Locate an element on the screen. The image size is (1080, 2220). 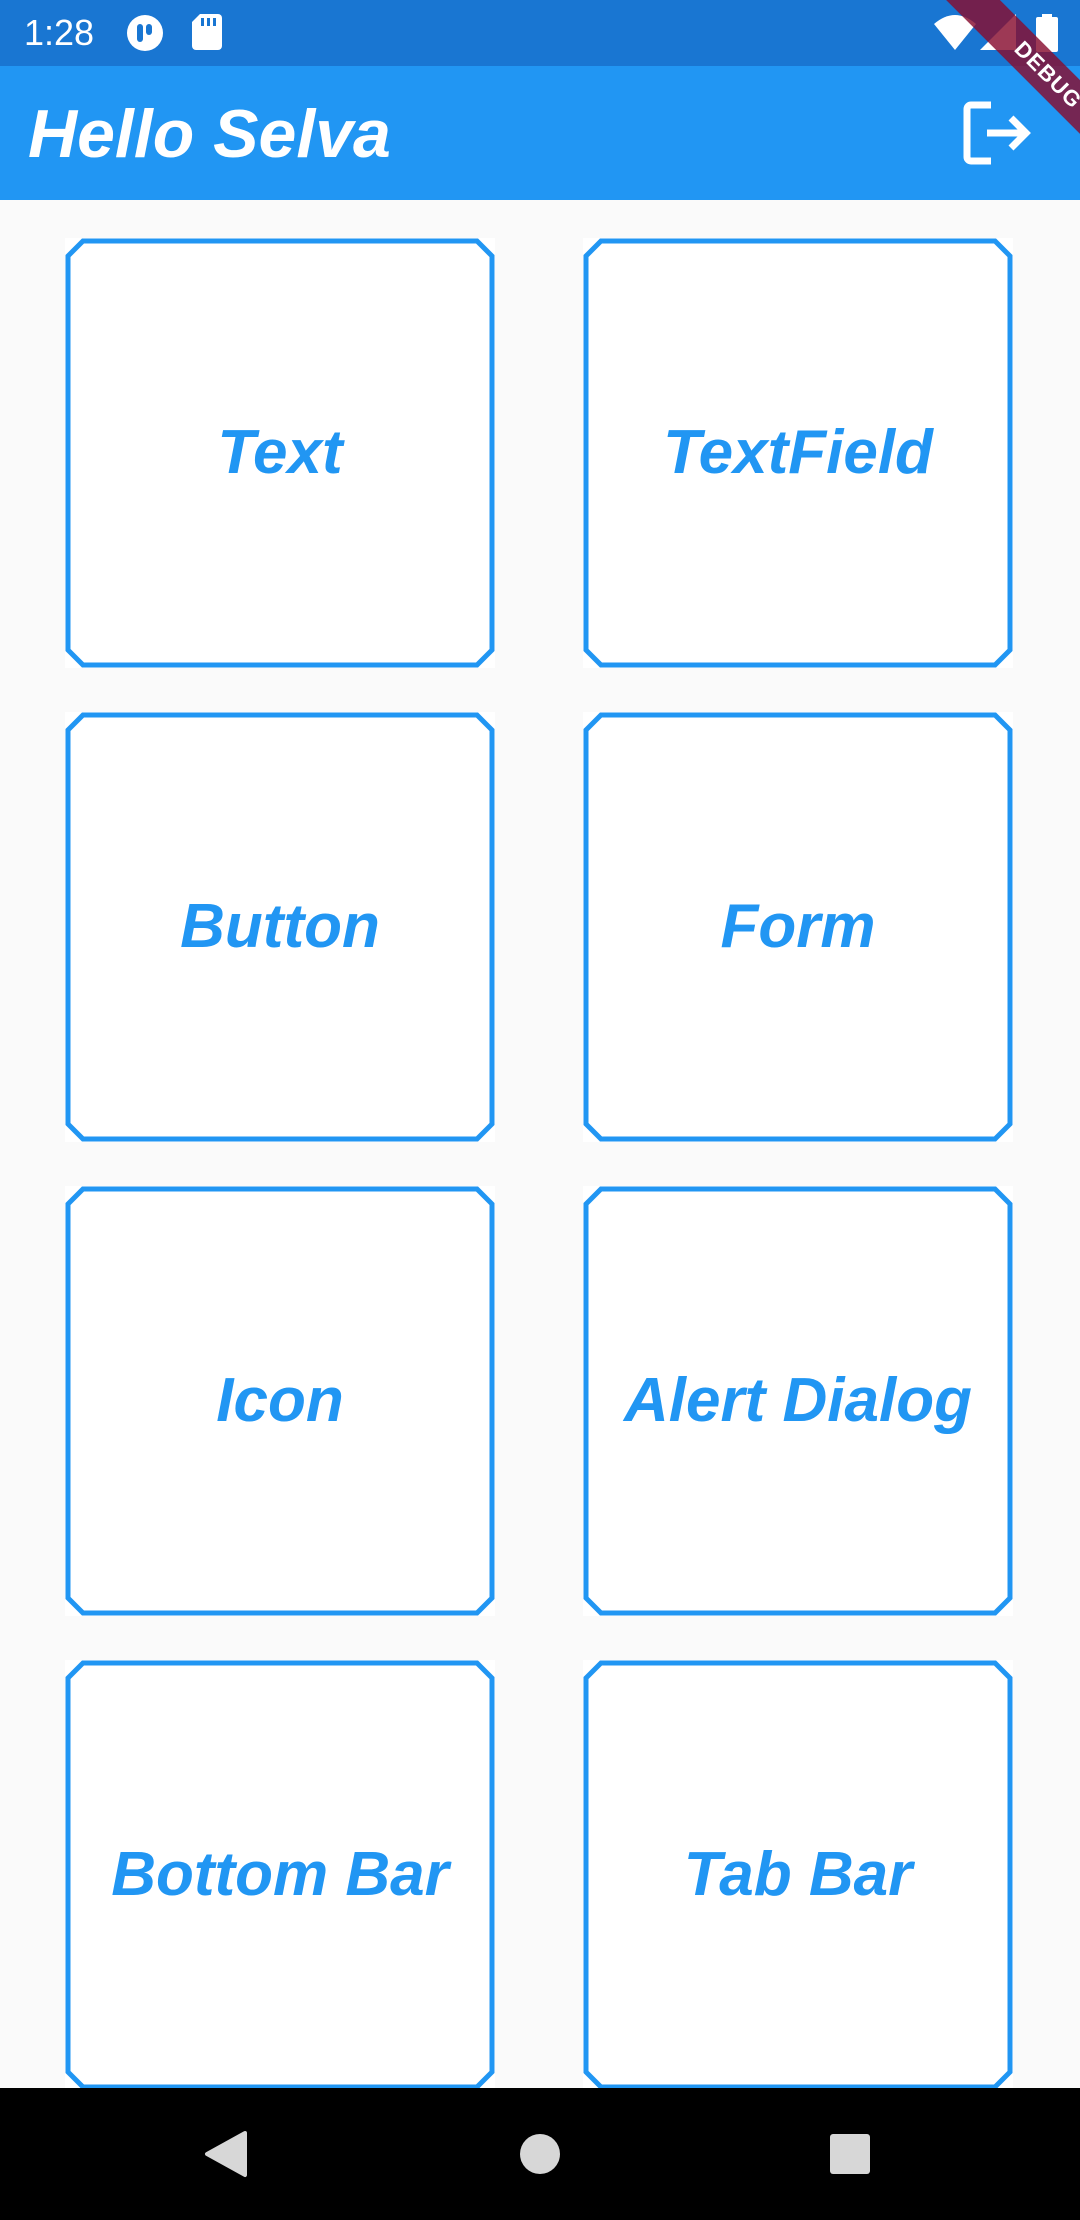
navigation-bar is located at coordinates (540, 2154).